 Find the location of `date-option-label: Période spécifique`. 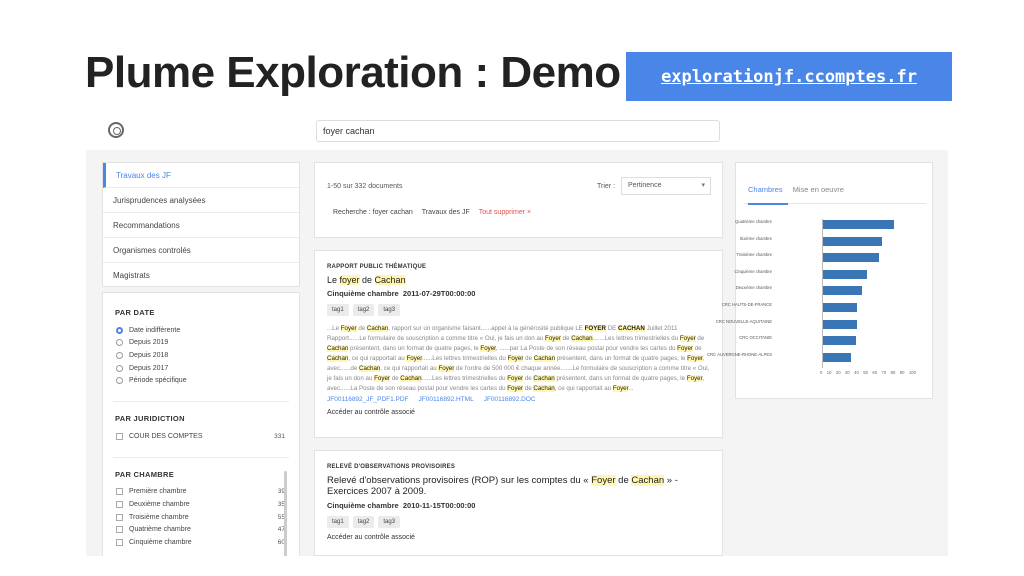

date-option-label: Période spécifique is located at coordinates (158, 381).